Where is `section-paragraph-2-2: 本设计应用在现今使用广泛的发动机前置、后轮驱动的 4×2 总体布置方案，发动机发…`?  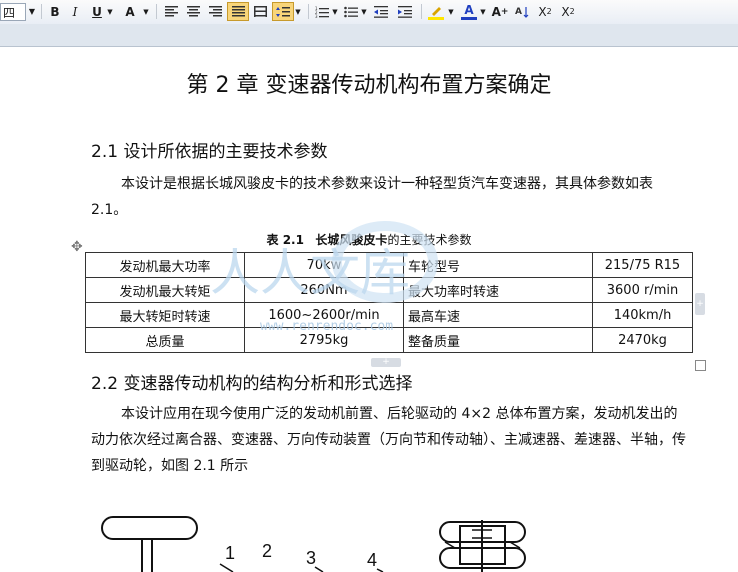 section-paragraph-2-2: 本设计应用在现今使用广泛的发动机前置、后轮驱动的 4×2 总体布置方案，发动机发… is located at coordinates (388, 440).